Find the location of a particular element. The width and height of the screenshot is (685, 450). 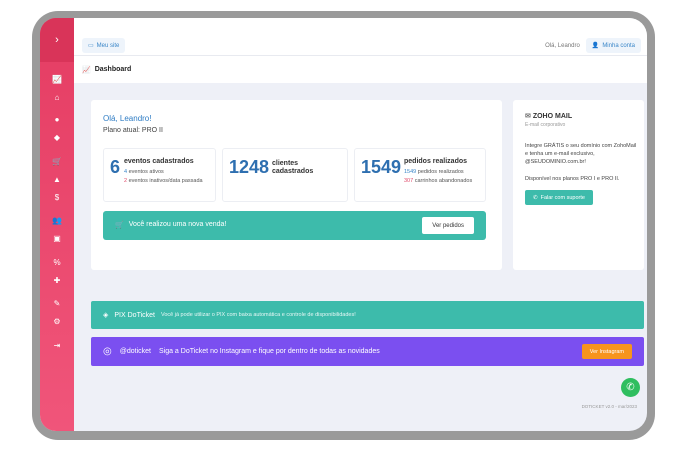

tag-icon: ◆ is located at coordinates (57, 138).